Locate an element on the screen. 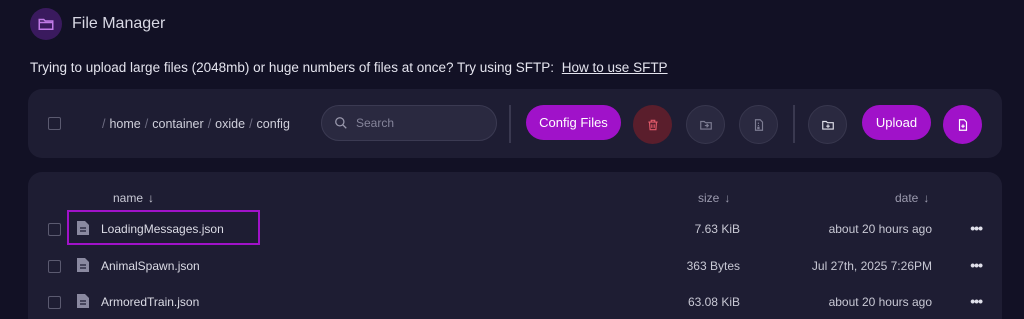 The width and height of the screenshot is (1024, 319). file-size: 7.63 KiB is located at coordinates (717, 229).